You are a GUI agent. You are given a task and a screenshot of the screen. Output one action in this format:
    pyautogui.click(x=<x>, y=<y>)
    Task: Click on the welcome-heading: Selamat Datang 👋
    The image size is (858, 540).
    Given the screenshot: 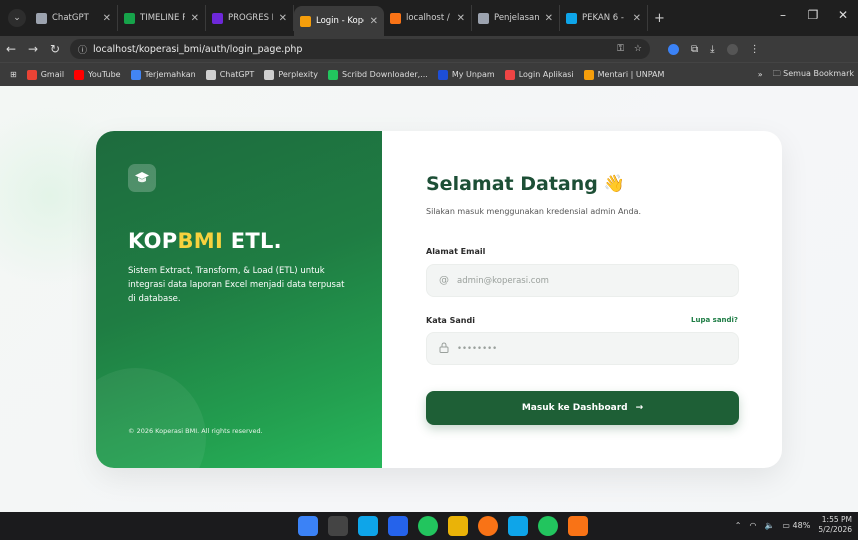 What is the action you would take?
    pyautogui.click(x=526, y=184)
    